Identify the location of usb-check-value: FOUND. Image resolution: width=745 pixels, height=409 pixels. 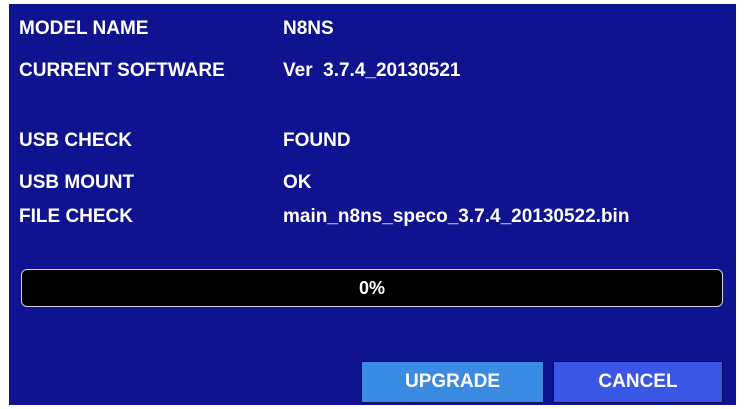
(317, 140).